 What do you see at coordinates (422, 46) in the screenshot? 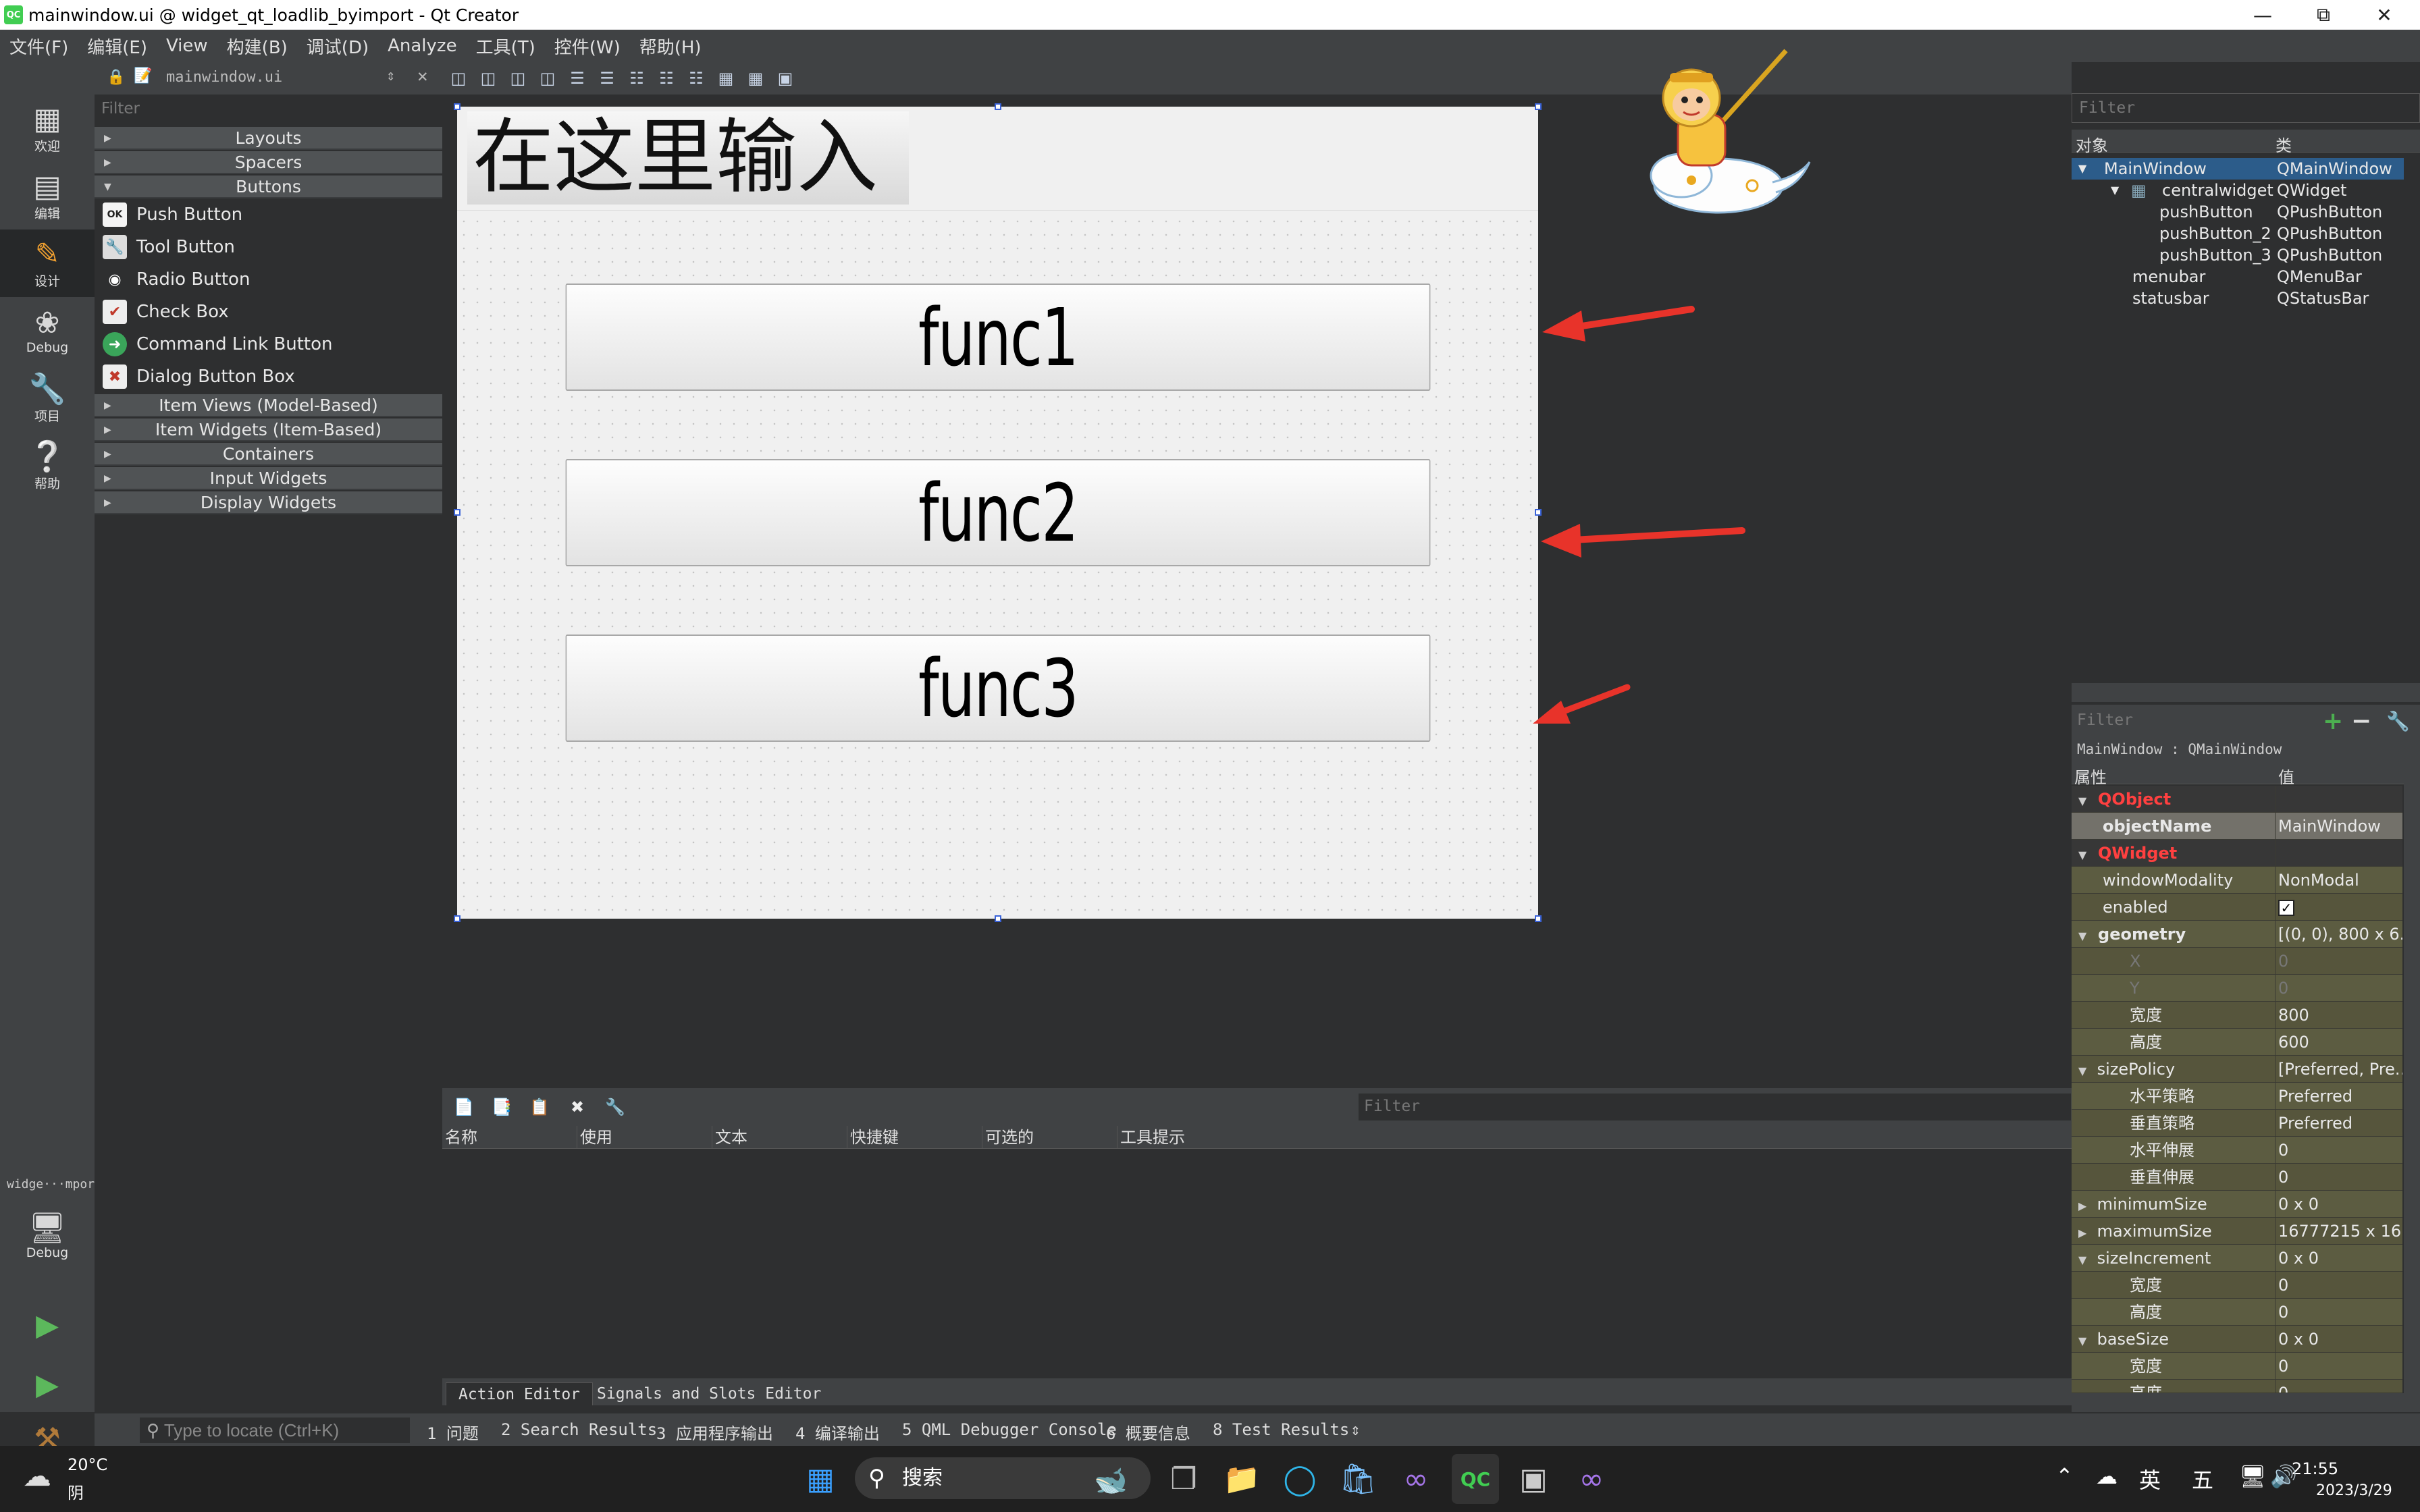
I see `menu-analyze: Analyze` at bounding box center [422, 46].